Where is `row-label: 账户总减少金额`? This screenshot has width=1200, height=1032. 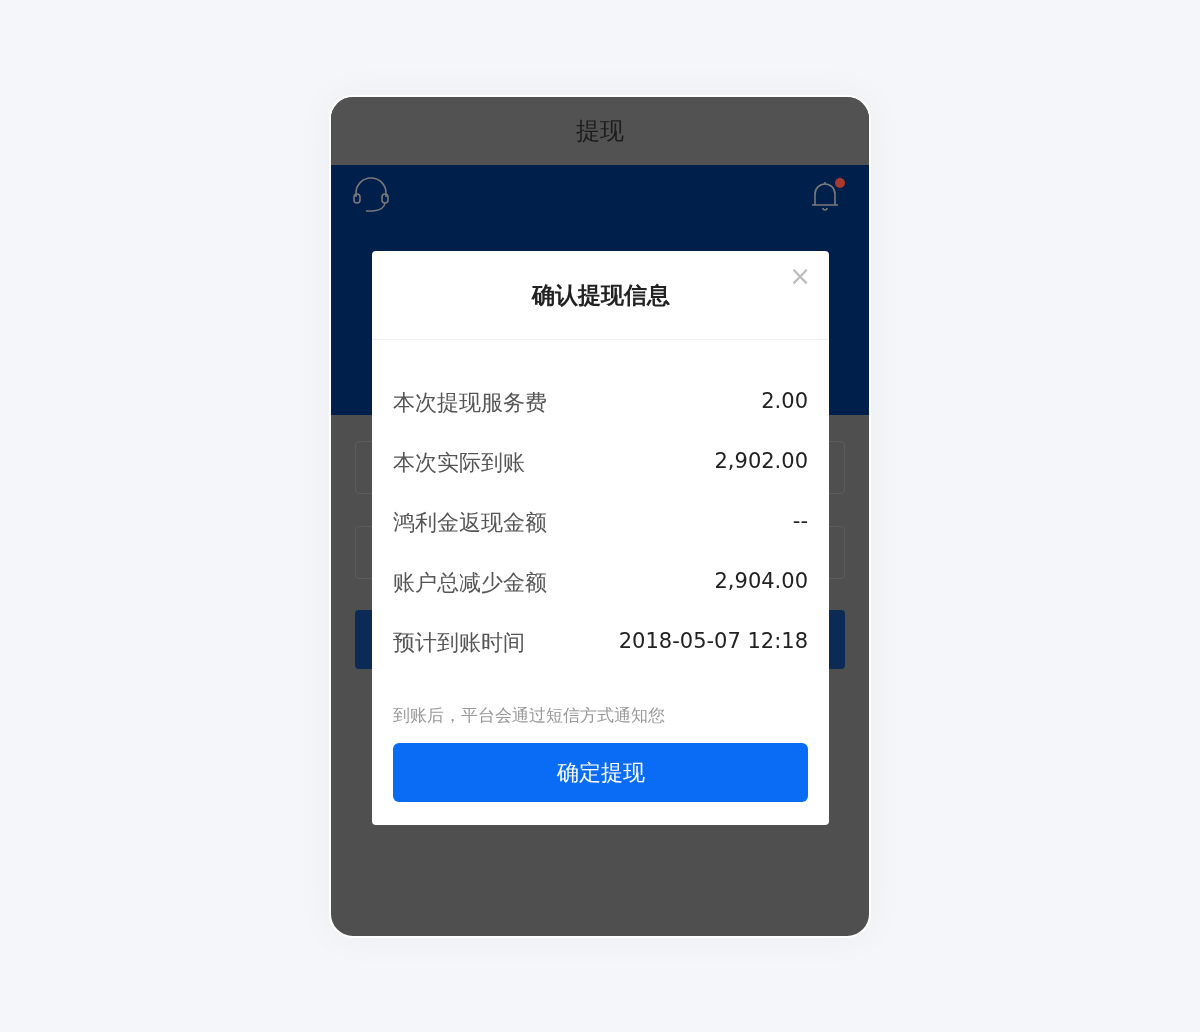
row-label: 账户总减少金额 is located at coordinates (470, 582).